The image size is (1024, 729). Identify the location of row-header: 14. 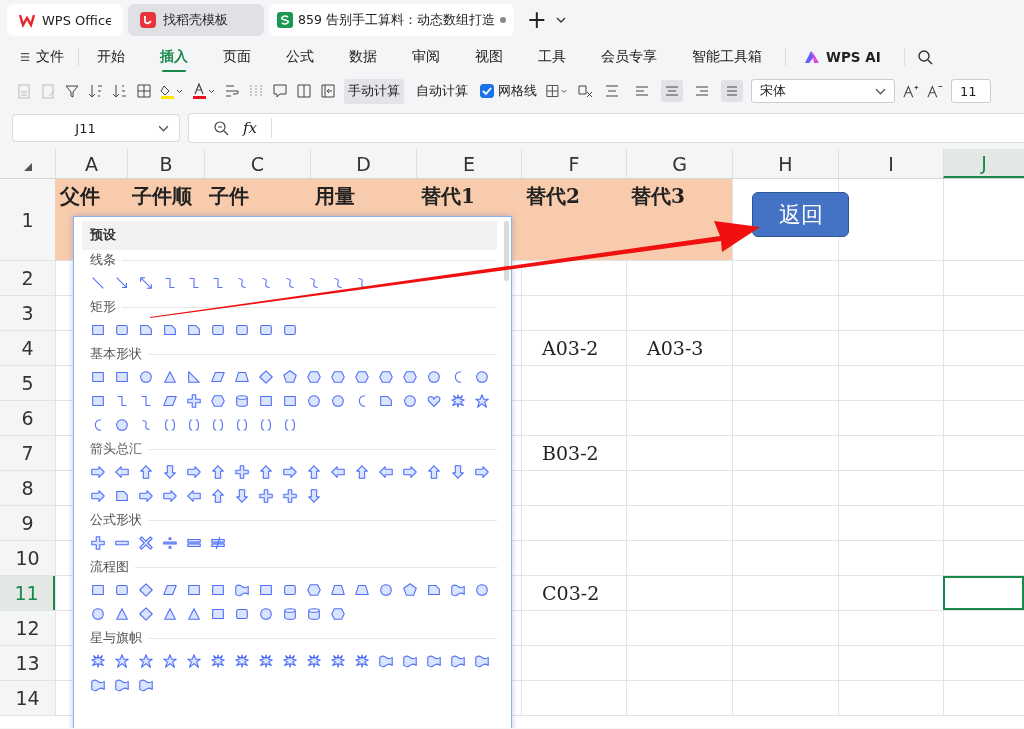
(27, 698).